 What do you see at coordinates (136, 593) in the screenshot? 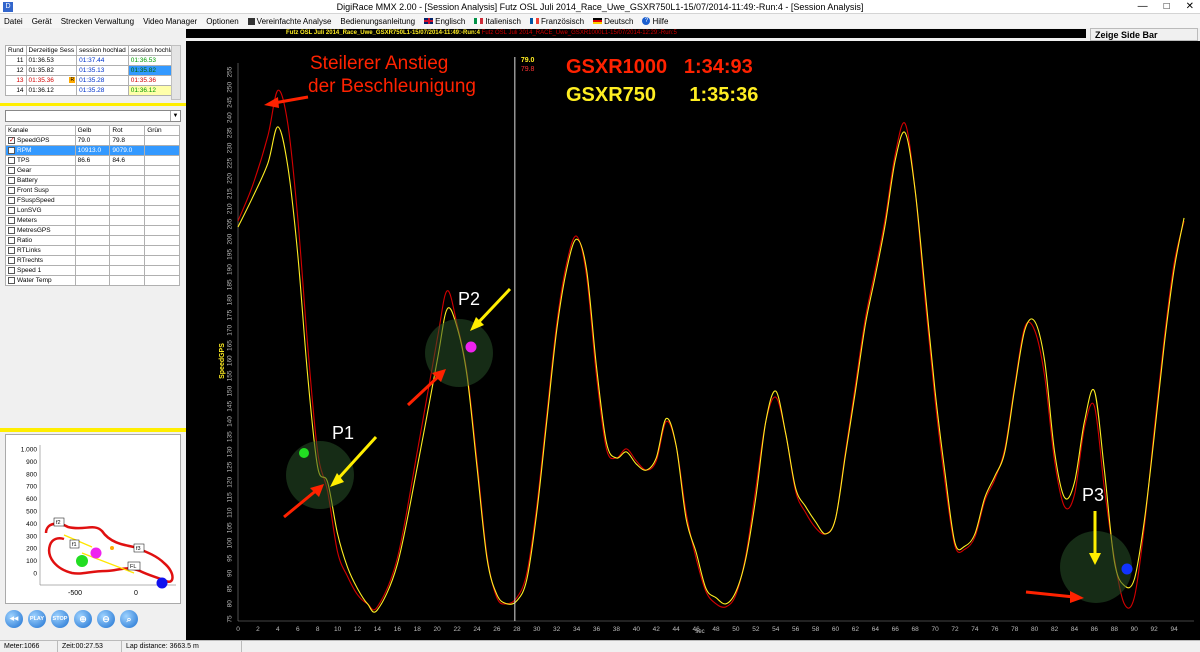
I see `map-x-tick: 0` at bounding box center [136, 593].